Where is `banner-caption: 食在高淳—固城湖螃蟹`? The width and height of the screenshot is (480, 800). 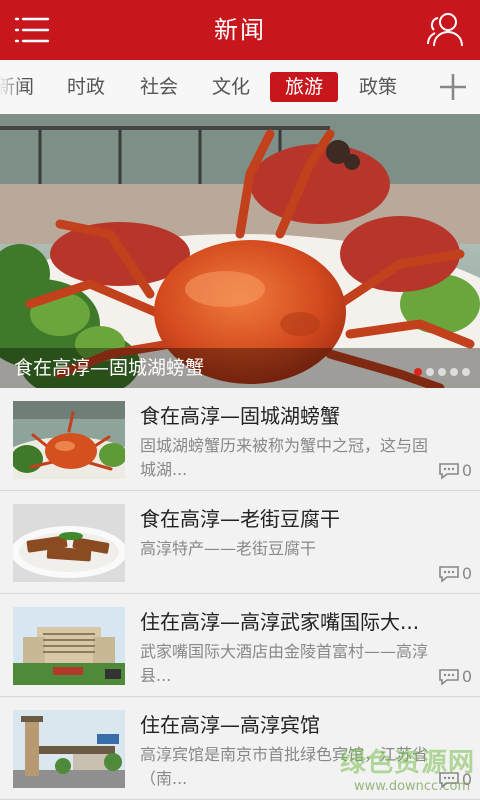
banner-caption: 食在高淳—固城湖螃蟹 is located at coordinates (109, 368).